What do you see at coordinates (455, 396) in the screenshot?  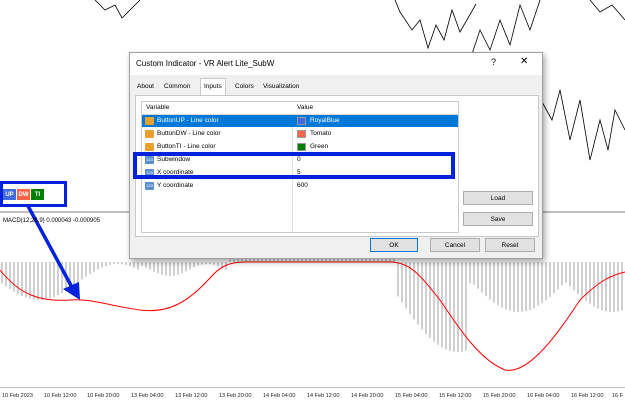 I see `time-label: 15 Feb 12:00` at bounding box center [455, 396].